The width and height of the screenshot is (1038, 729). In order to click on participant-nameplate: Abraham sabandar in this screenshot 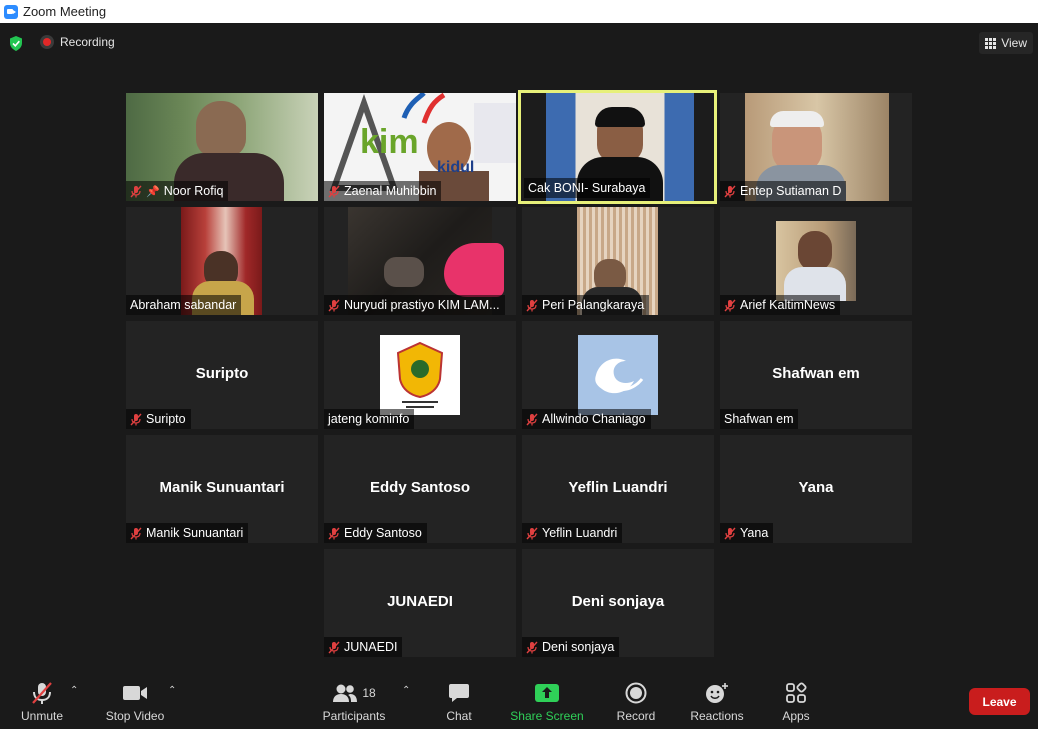, I will do `click(184, 305)`.